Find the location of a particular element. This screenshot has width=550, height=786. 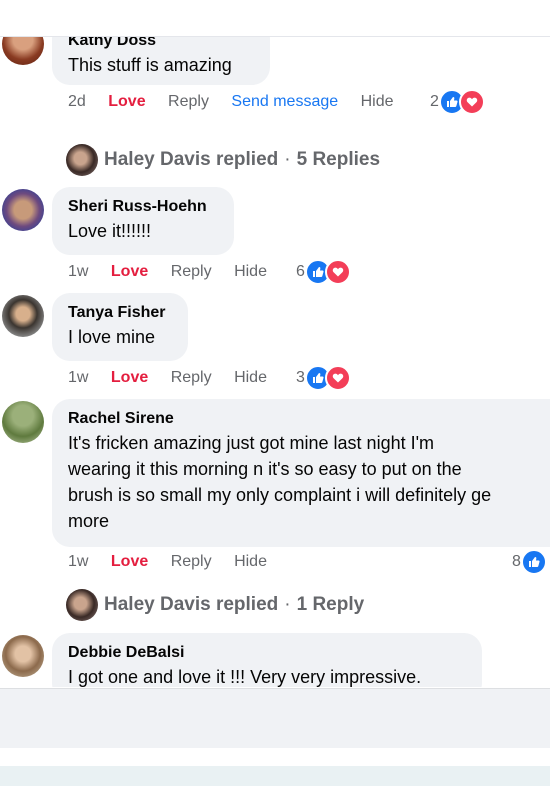

comment-actions: 2d Love Reply Send message Hide is located at coordinates (240, 102).